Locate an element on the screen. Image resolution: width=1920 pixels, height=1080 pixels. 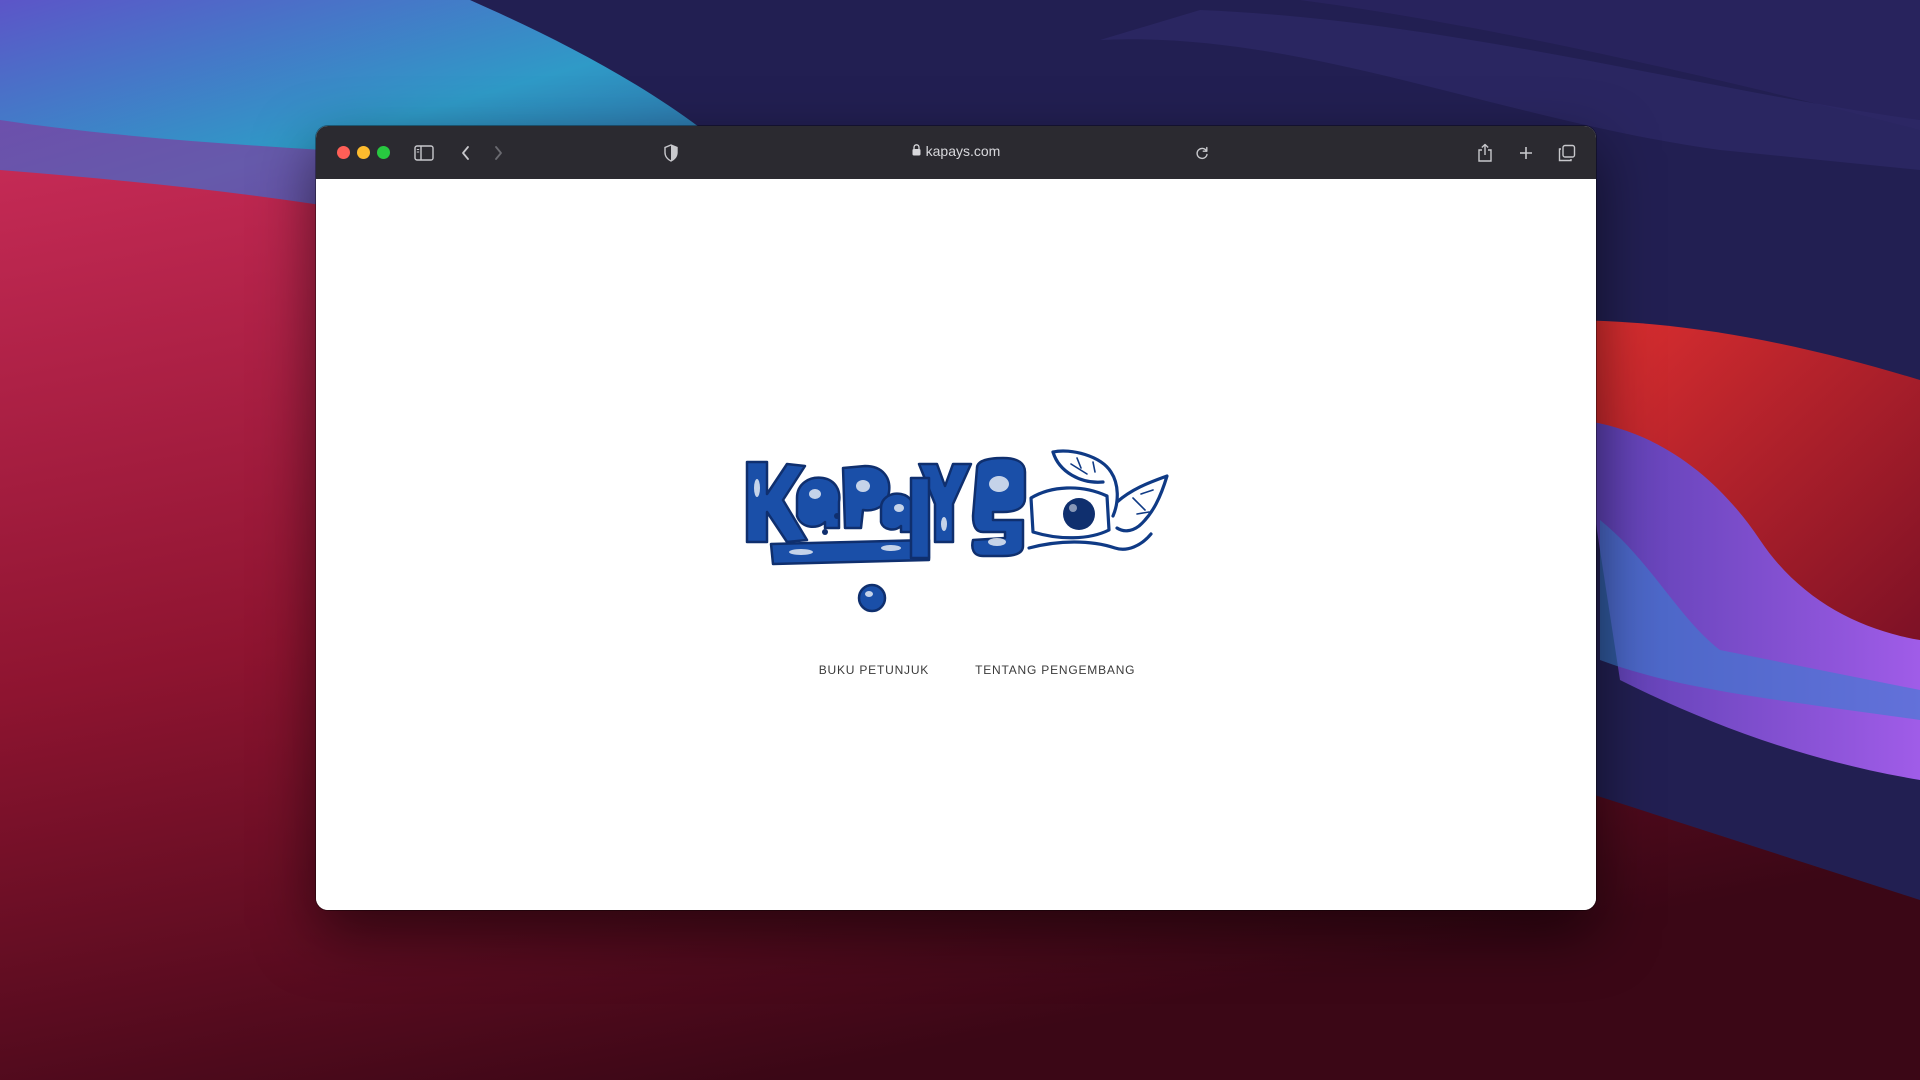
reload-icon is located at coordinates (1202, 153).